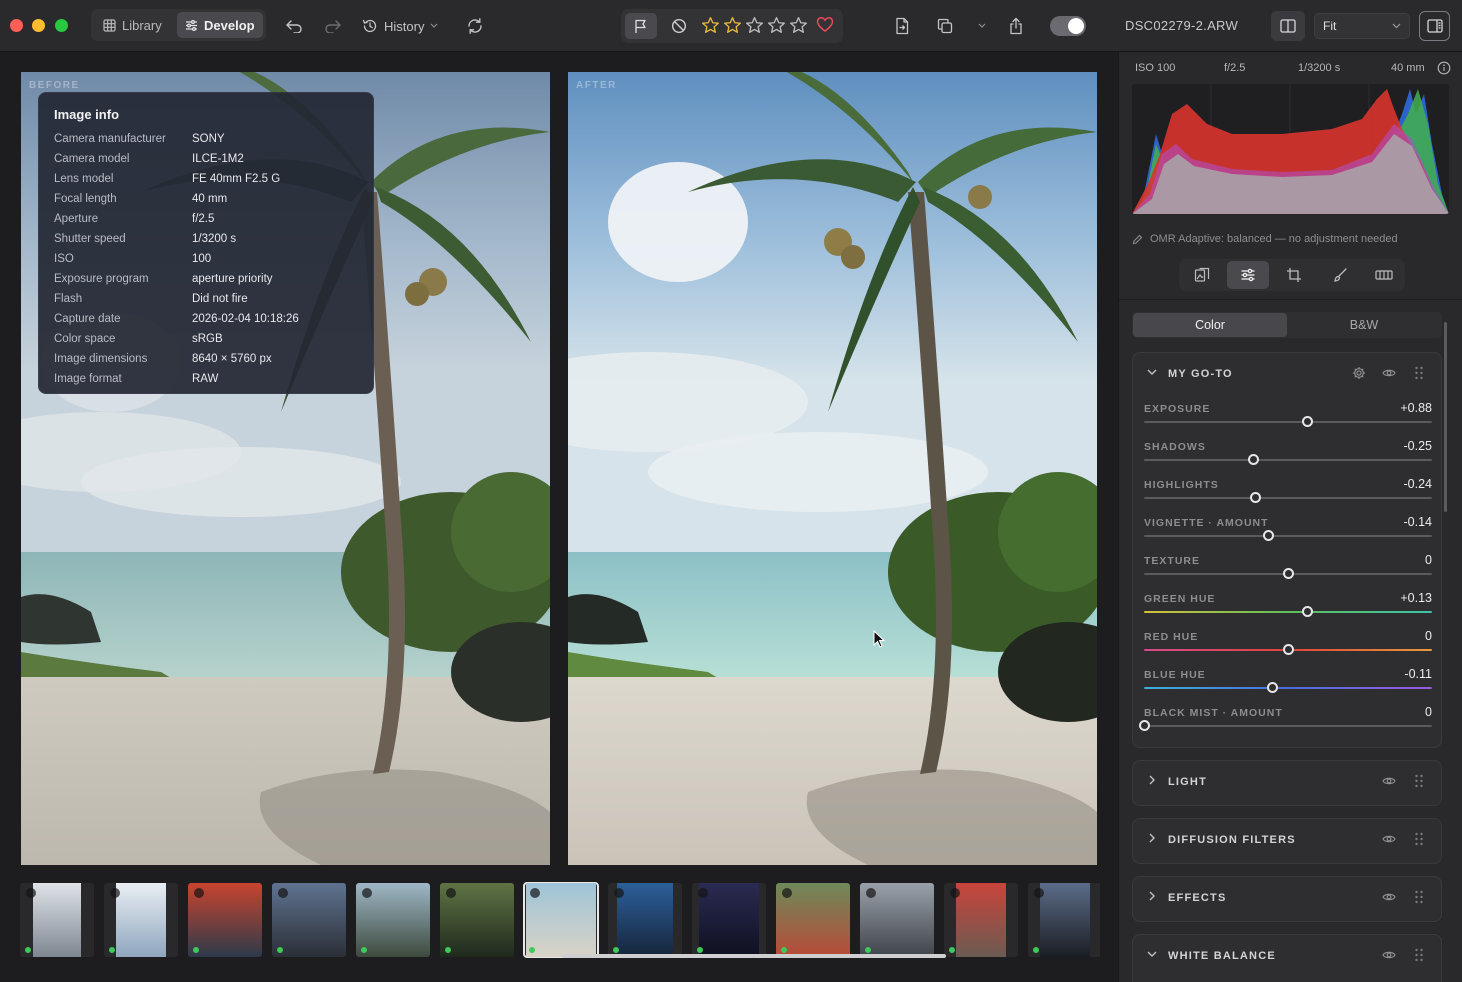  I want to click on filmstrip-thumb-cable-car-snow, so click(57, 920).